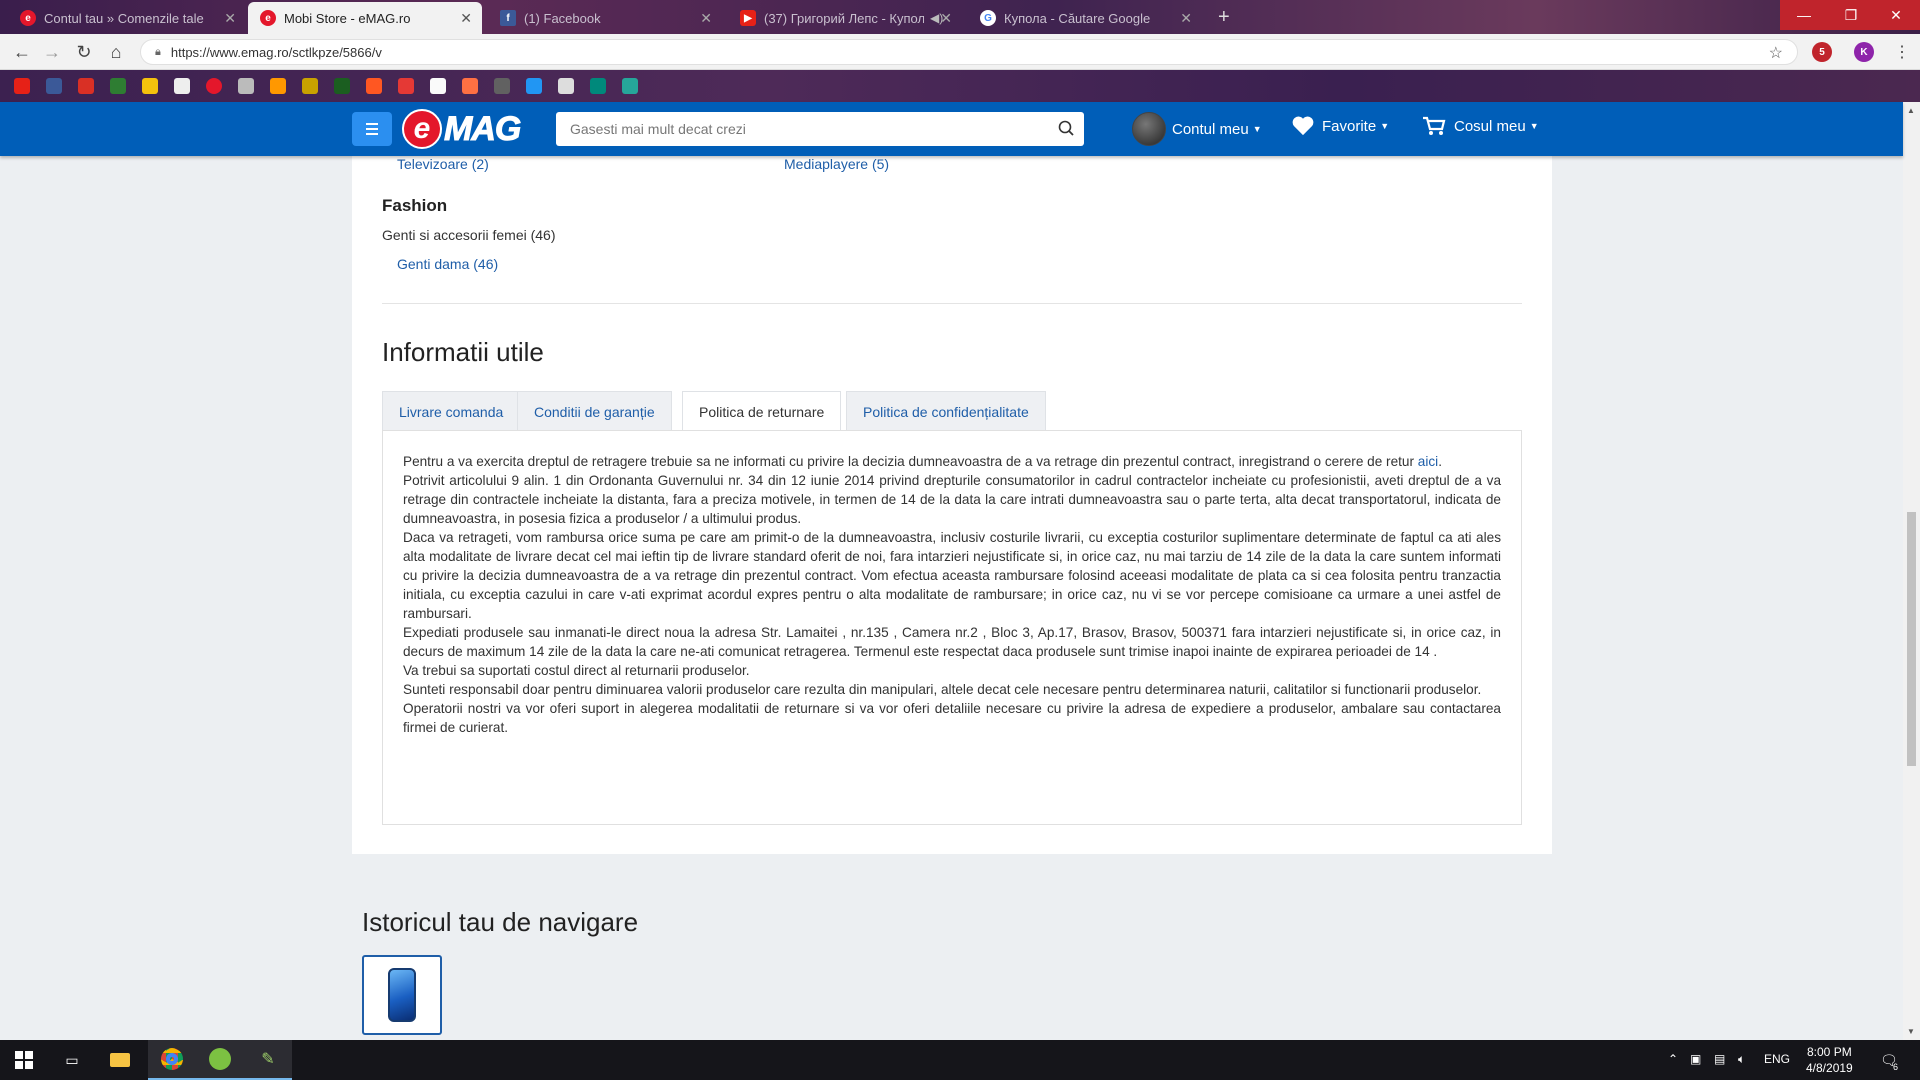 This screenshot has width=1920, height=1080. Describe the element at coordinates (1428, 461) in the screenshot. I see `return-request-link: aici` at that location.